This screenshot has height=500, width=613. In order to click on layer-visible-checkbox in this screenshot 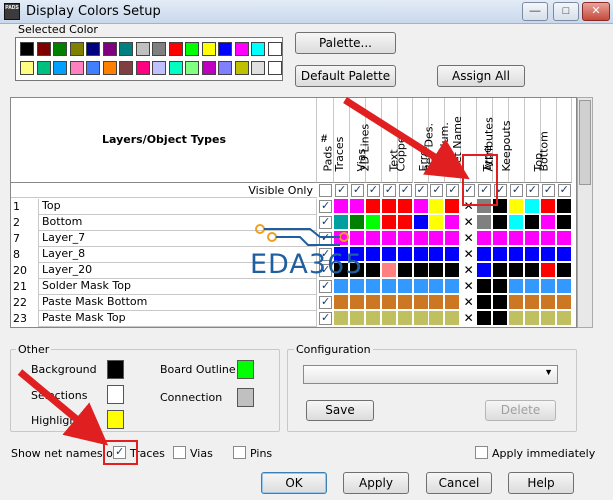, I will do `click(325, 238)`.